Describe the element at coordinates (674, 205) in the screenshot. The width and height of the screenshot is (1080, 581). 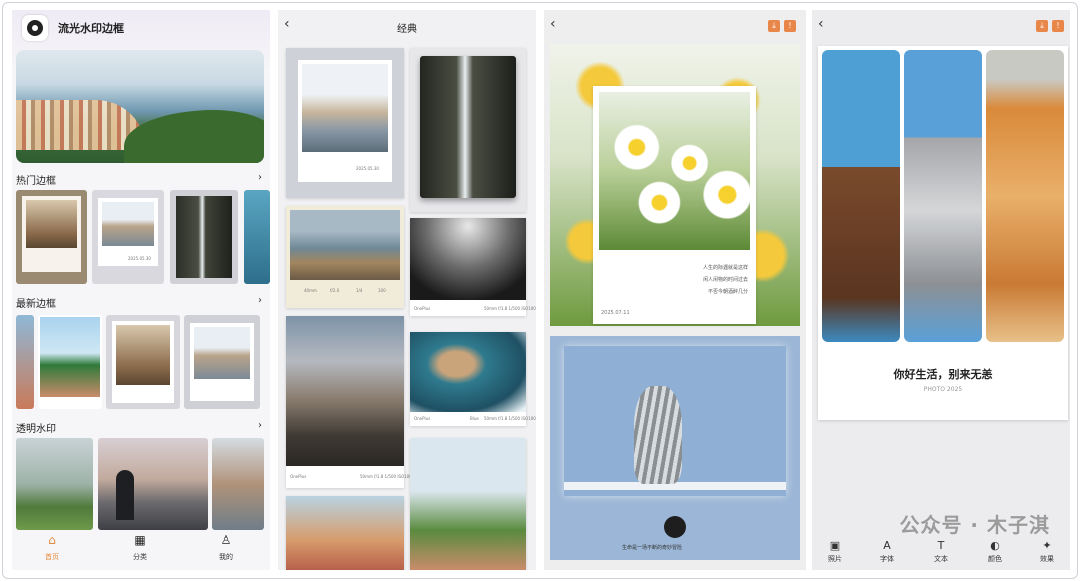
I see `photo-frame: 人生的际遇就是这样 闲人闲物的时间过去 不否今朝酒醉几分 2025.07.11` at that location.